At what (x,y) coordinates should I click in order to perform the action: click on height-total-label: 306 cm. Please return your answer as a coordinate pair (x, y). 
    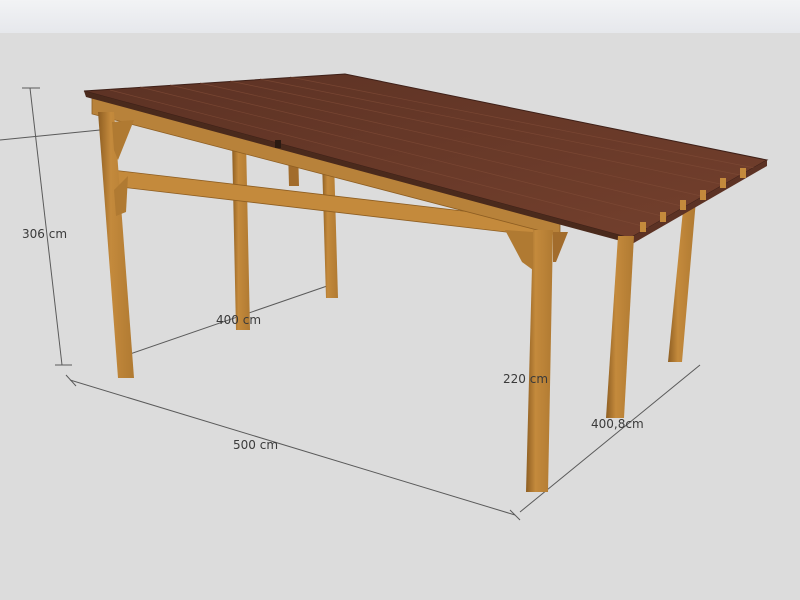
    Looking at the image, I should click on (44, 234).